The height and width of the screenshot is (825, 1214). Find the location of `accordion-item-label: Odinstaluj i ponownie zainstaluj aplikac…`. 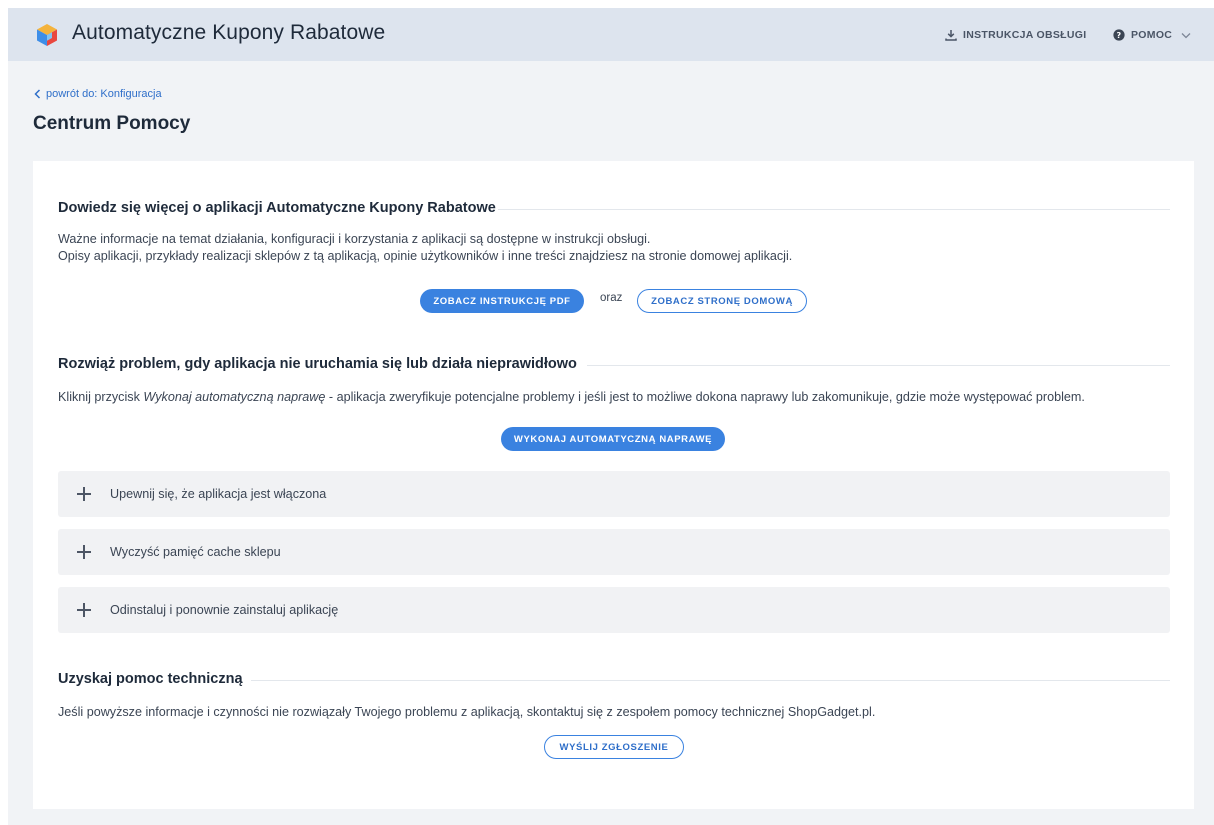

accordion-item-label: Odinstaluj i ponownie zainstaluj aplikac… is located at coordinates (224, 610).